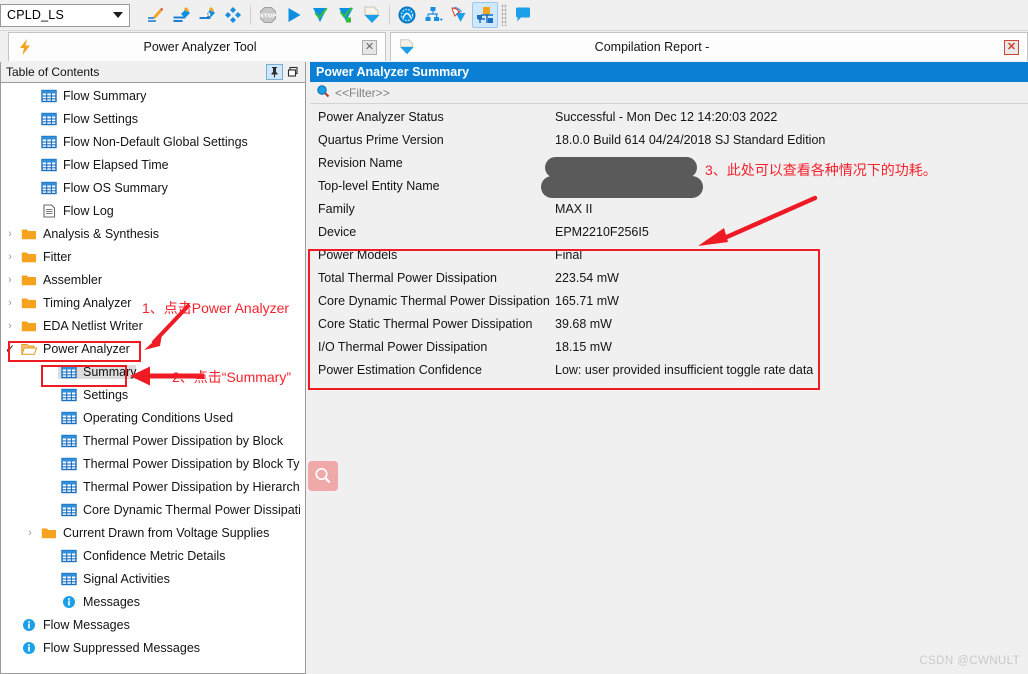 The width and height of the screenshot is (1028, 674). What do you see at coordinates (362, 92) in the screenshot?
I see `filter-placeholder: <<Filter>>` at bounding box center [362, 92].